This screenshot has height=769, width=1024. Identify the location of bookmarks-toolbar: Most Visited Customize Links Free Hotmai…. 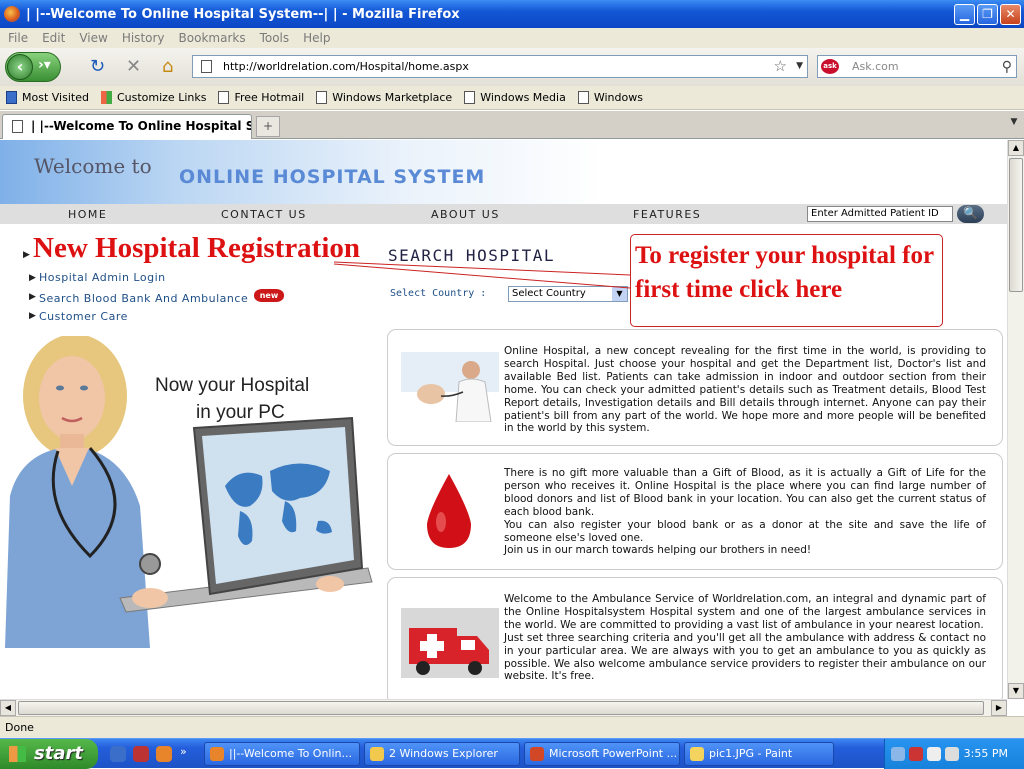
(512, 98).